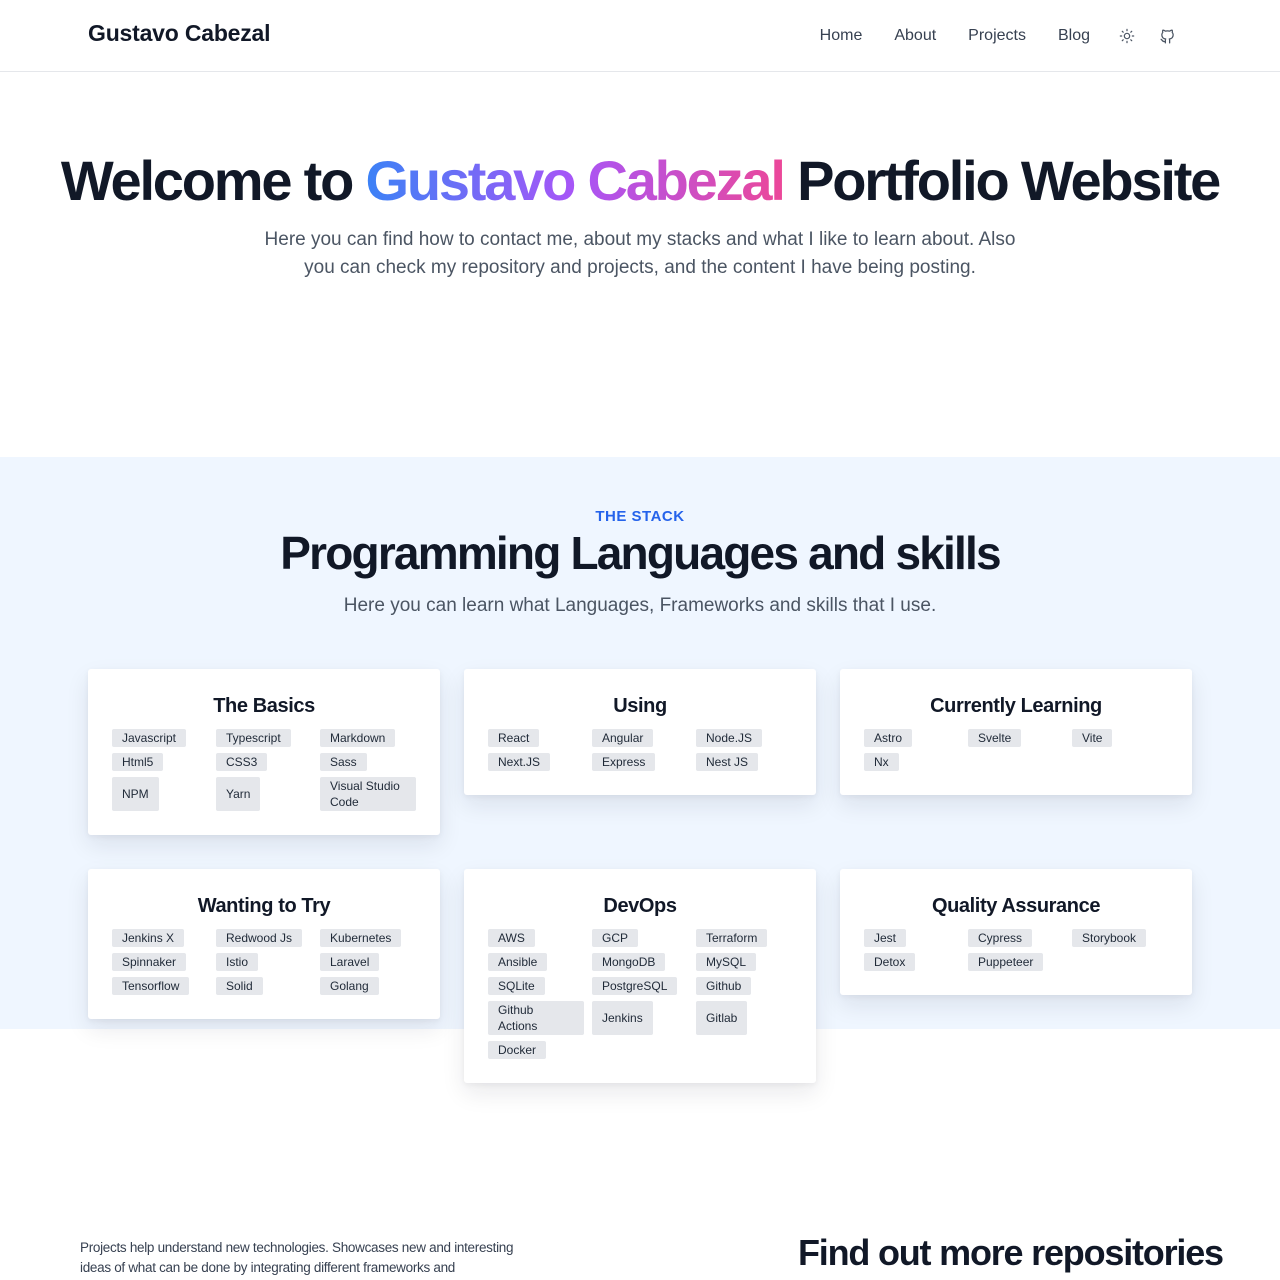 Image resolution: width=1280 pixels, height=1280 pixels. Describe the element at coordinates (361, 938) in the screenshot. I see `skill-tag: Kubernetes` at that location.